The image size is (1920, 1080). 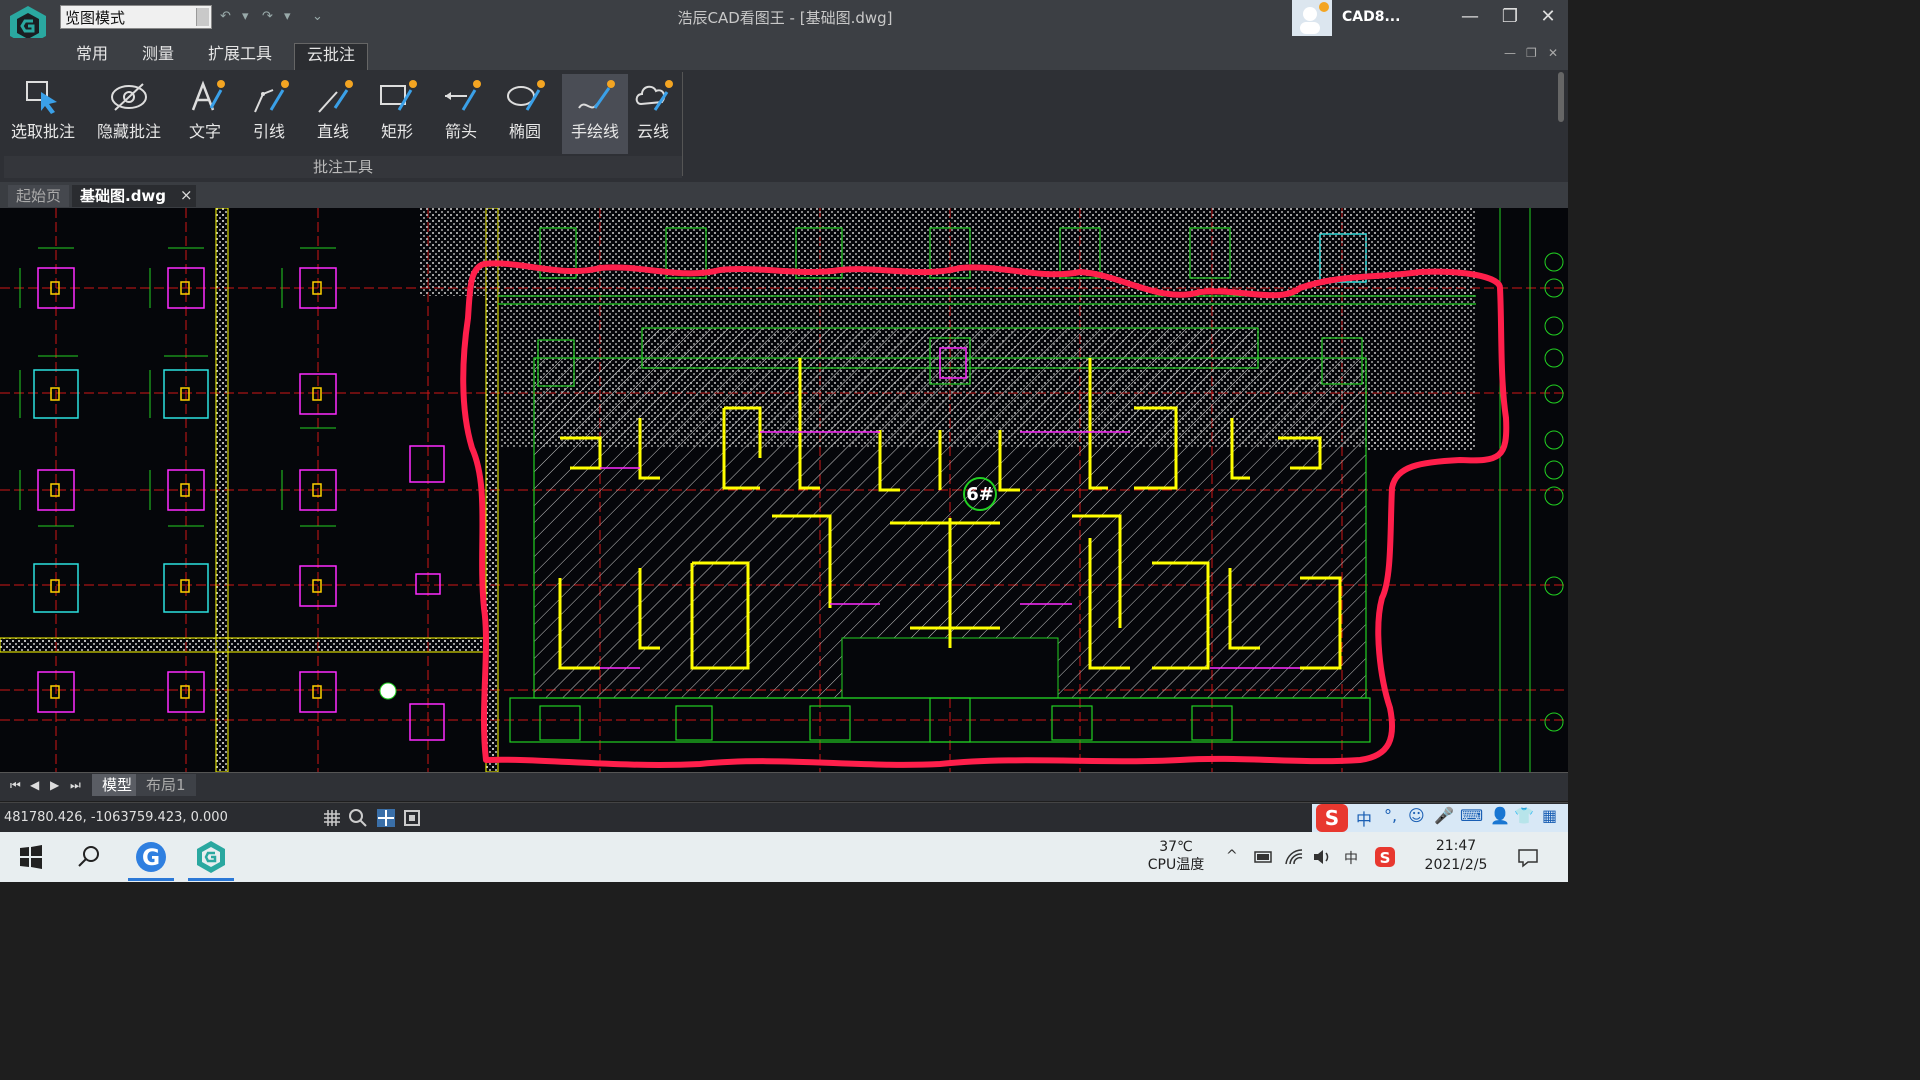 What do you see at coordinates (267, 16) in the screenshot?
I see `redo-icon: ↷` at bounding box center [267, 16].